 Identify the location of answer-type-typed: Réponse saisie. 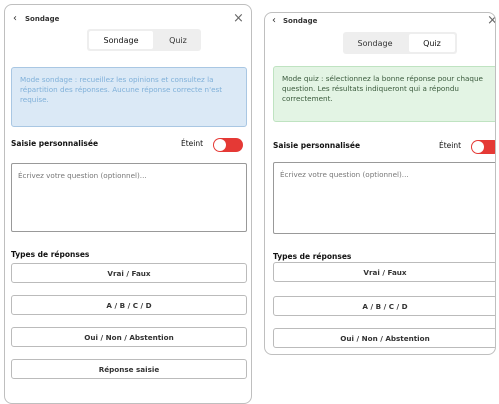
(129, 369).